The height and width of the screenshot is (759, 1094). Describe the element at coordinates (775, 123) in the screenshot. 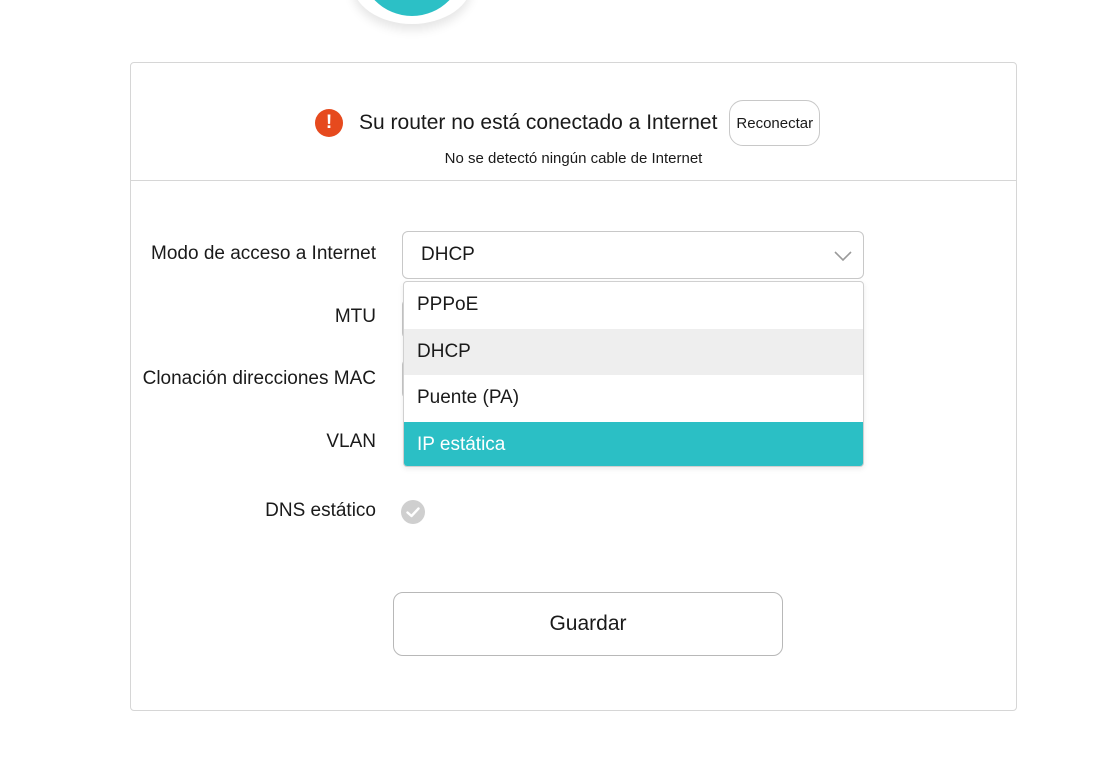

I see `reconnect-button: Reconectar` at that location.